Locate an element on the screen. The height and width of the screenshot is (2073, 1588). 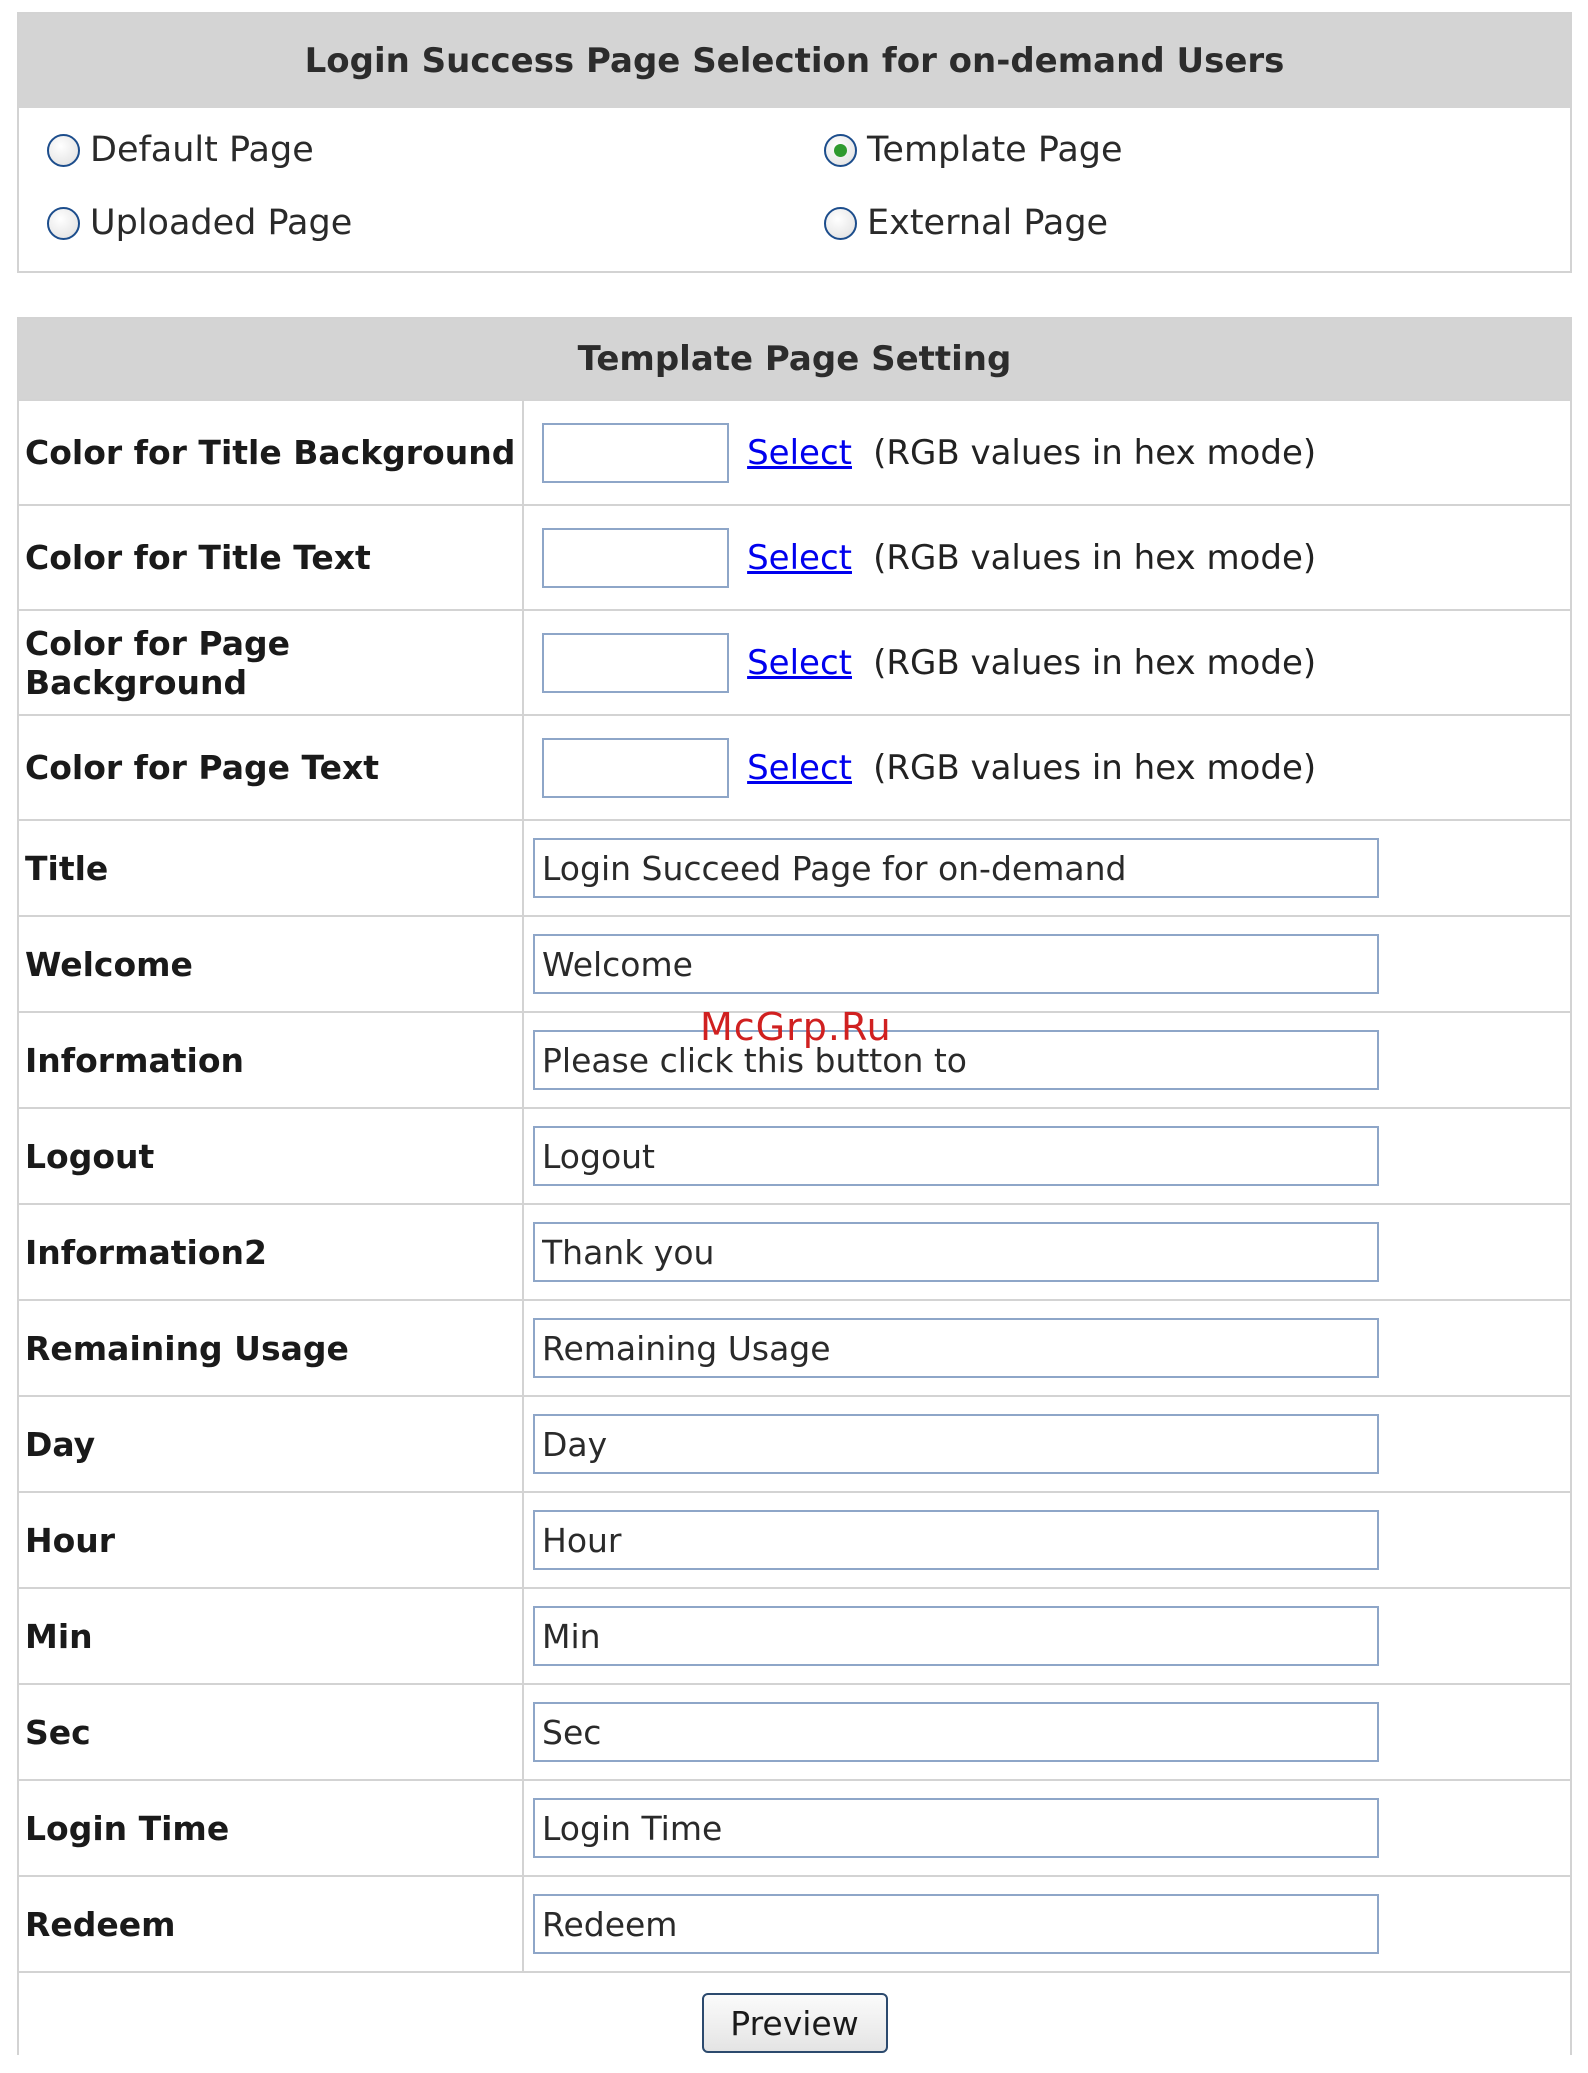
remaining-usage-input is located at coordinates (956, 1348).